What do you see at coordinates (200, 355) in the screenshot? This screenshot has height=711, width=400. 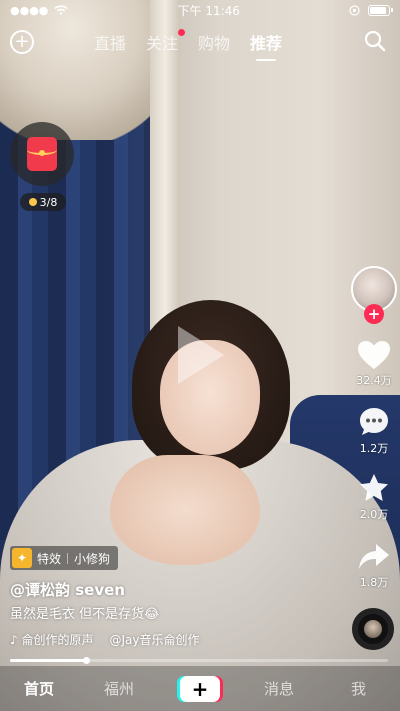 I see `play-icon` at bounding box center [200, 355].